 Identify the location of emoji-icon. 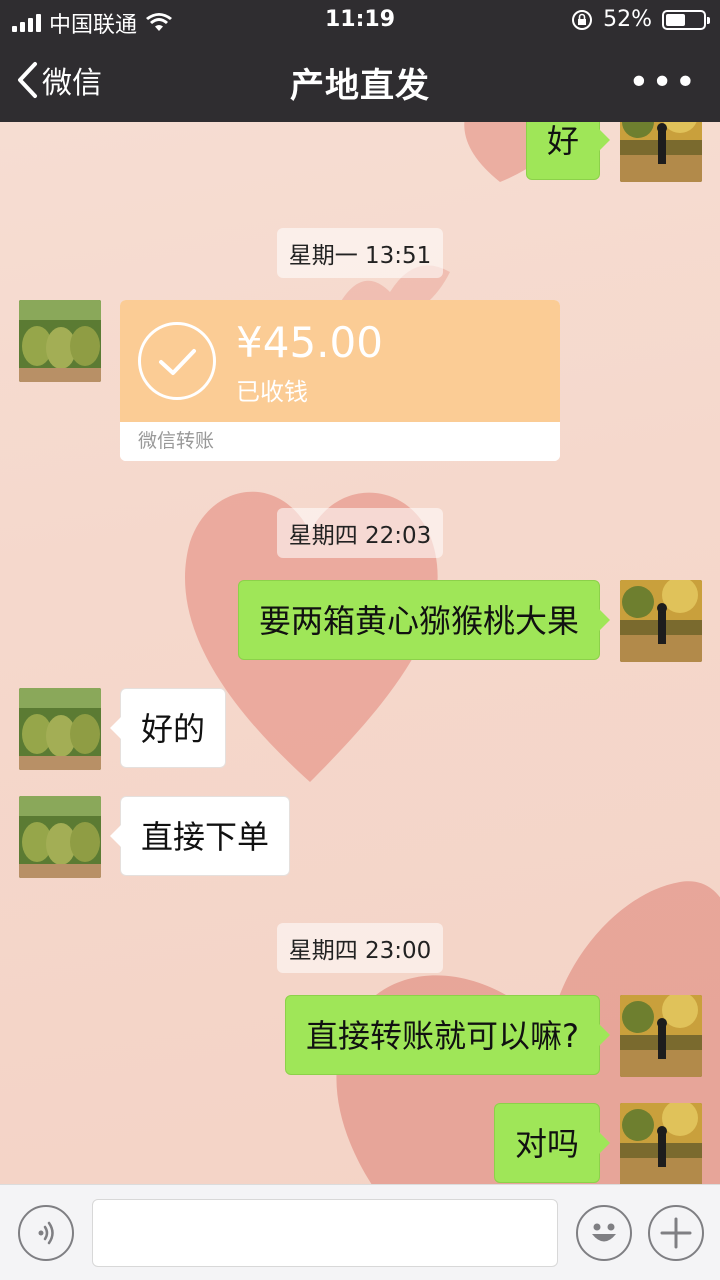
(604, 1232).